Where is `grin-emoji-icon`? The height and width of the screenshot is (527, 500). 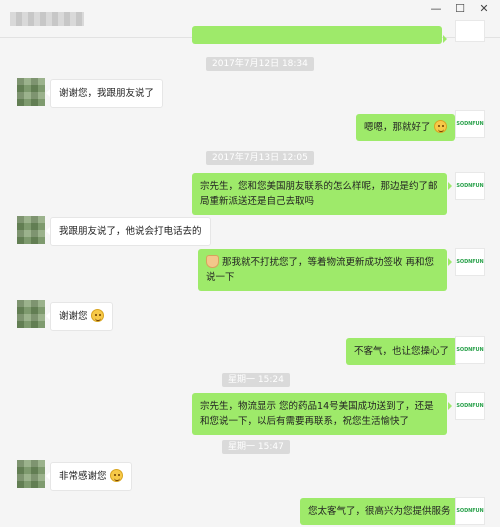
grin-emoji-icon is located at coordinates (440, 126).